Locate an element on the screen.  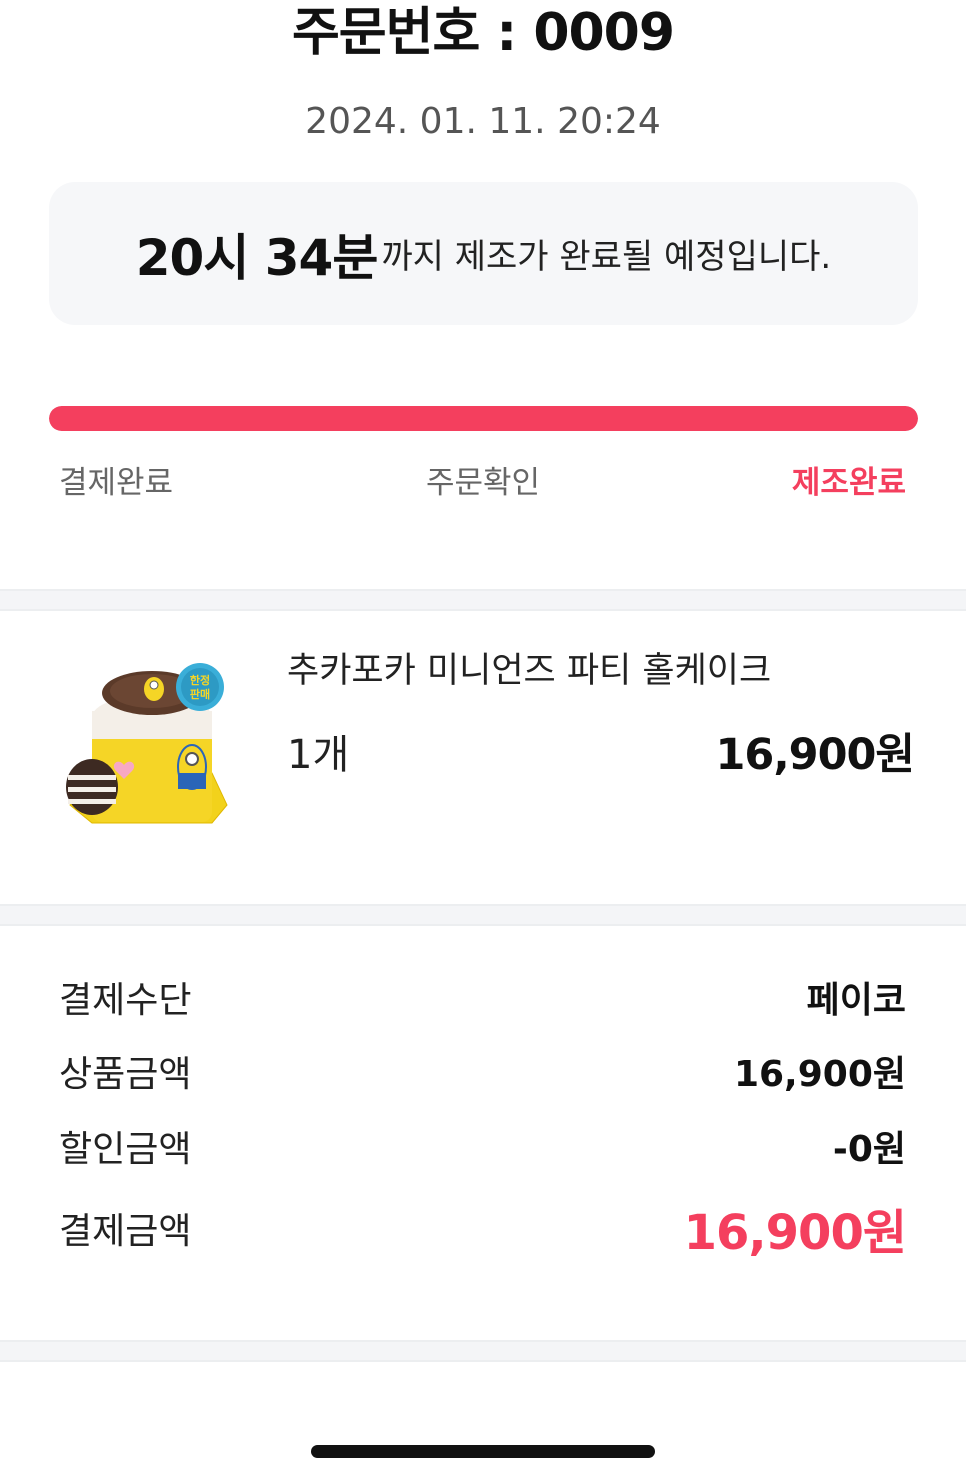
payment-method-value: 페이코 is located at coordinates (856, 1000).